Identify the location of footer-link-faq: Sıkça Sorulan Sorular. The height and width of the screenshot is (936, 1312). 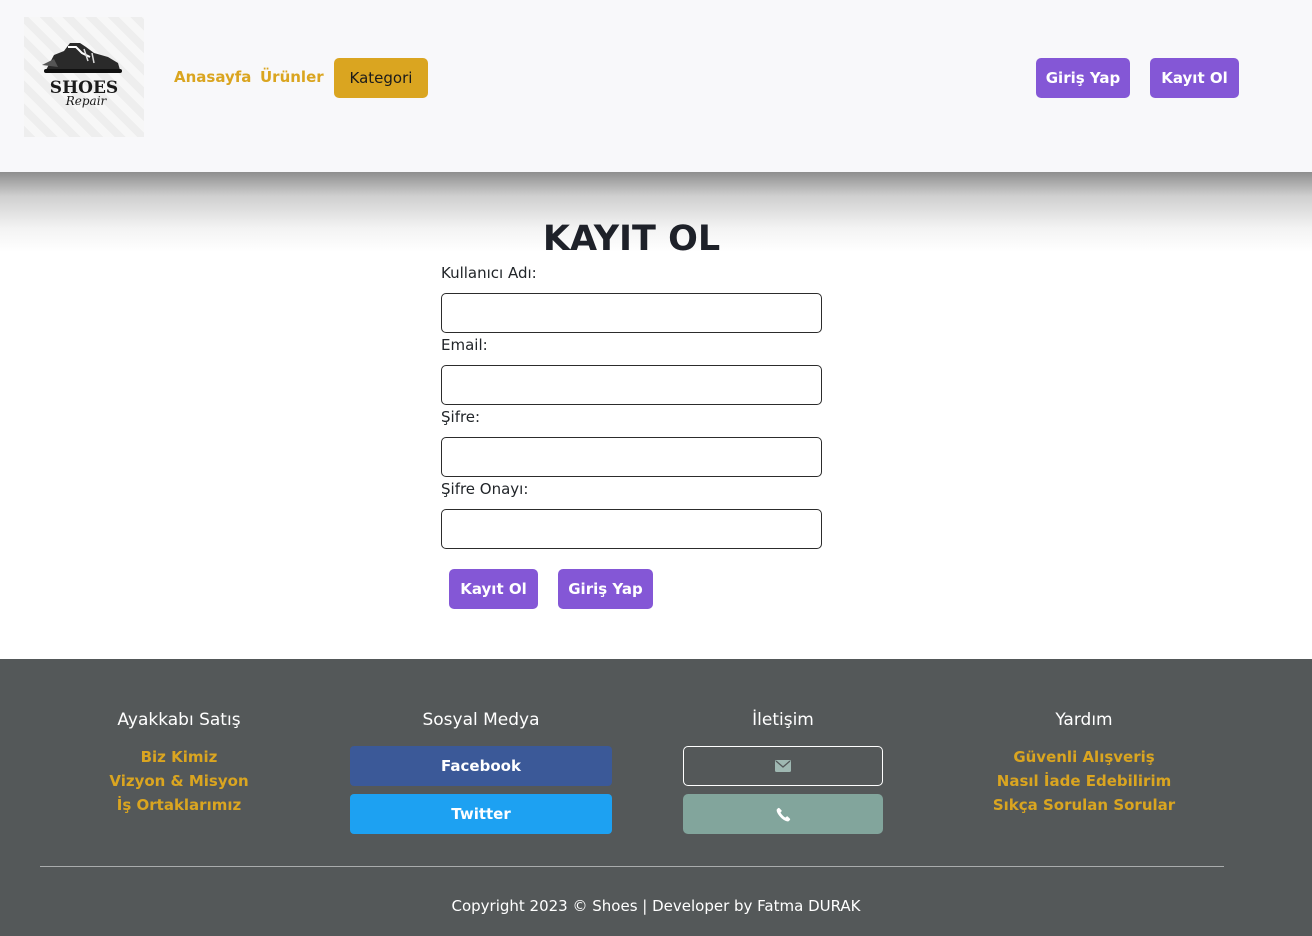
(1084, 805).